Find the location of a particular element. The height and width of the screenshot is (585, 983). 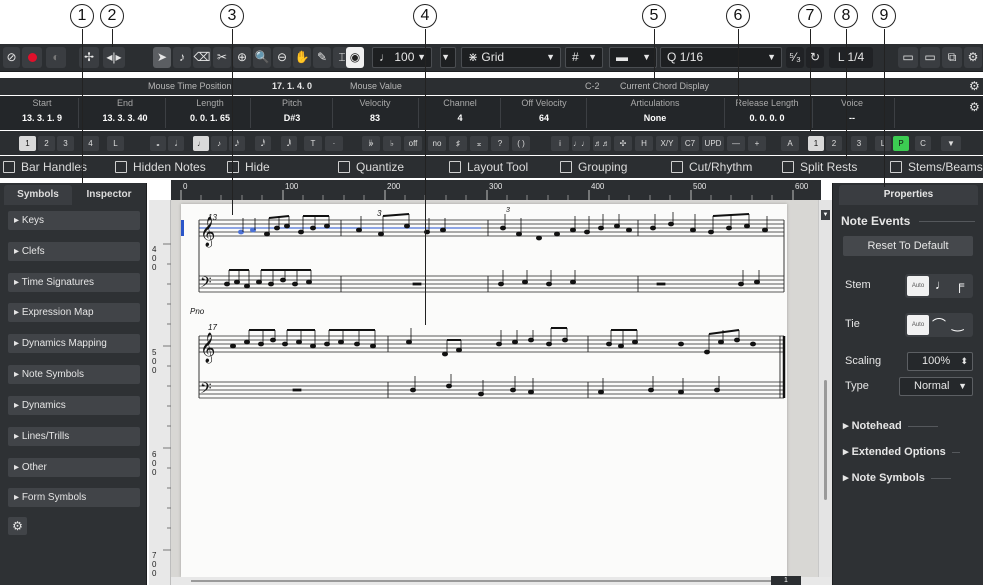

length-quantize-field: L 1/4 is located at coordinates (851, 57).